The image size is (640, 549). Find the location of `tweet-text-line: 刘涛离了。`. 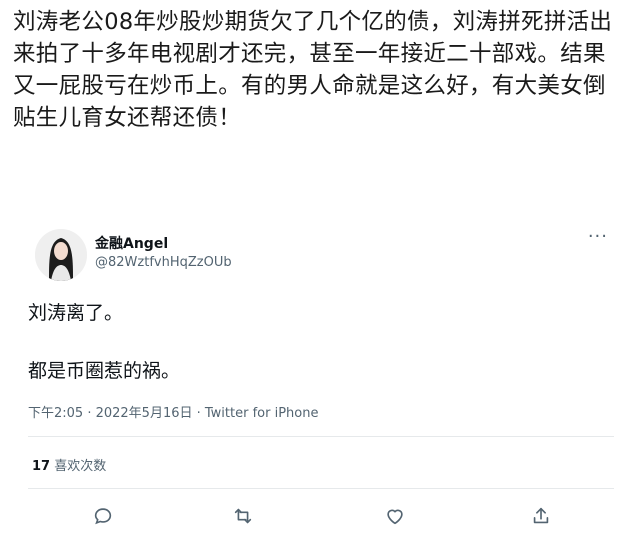

tweet-text-line: 刘涛离了。 is located at coordinates (76, 313).